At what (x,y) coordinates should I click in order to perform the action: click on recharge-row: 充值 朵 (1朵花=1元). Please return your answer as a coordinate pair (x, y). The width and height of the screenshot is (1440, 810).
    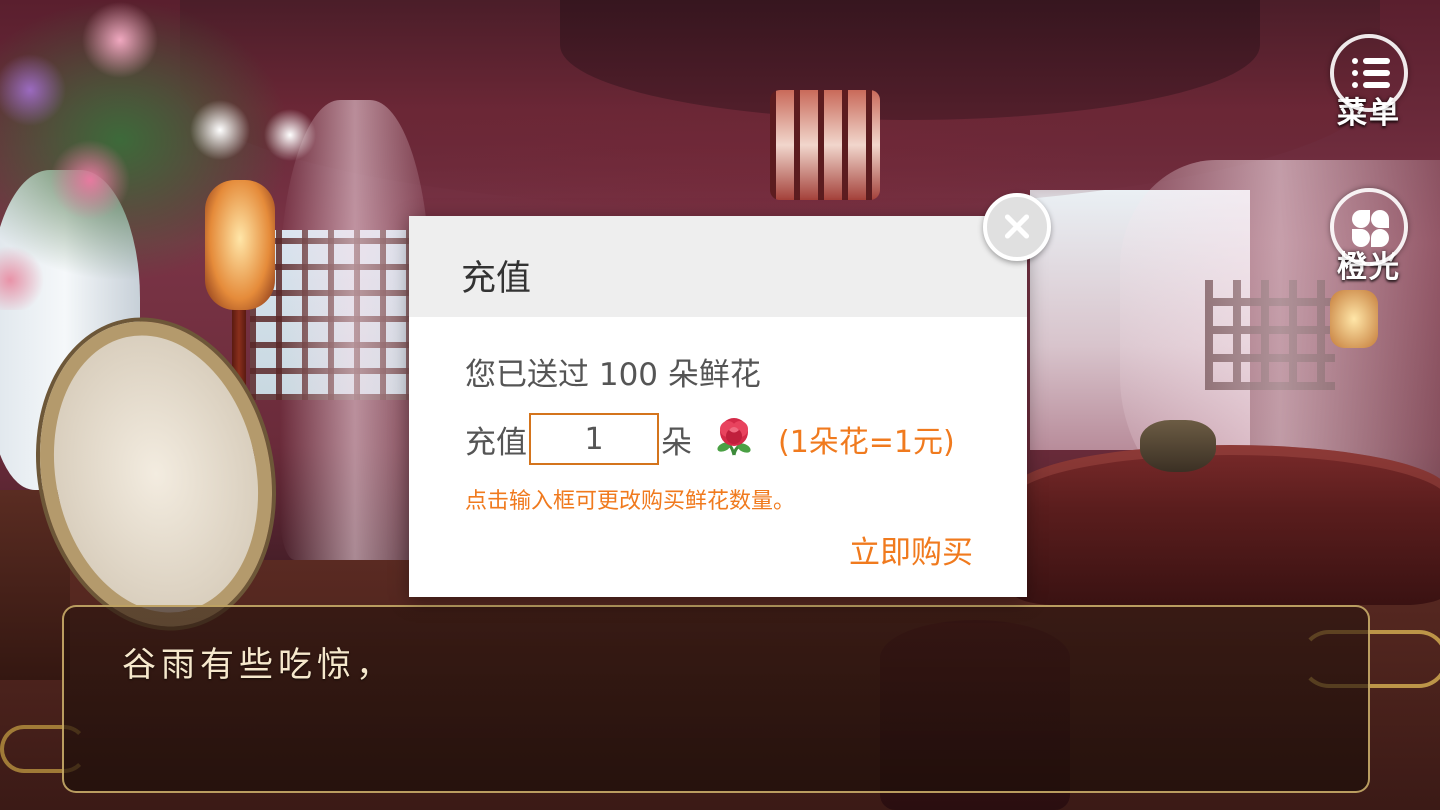
    Looking at the image, I should click on (710, 439).